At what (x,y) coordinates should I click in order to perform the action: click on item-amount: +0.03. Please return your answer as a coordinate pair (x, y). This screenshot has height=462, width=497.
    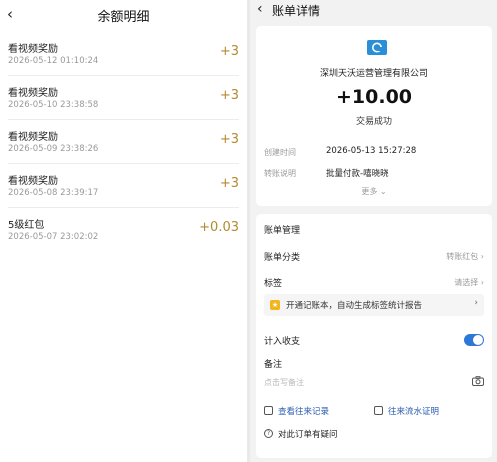
    Looking at the image, I should click on (219, 227).